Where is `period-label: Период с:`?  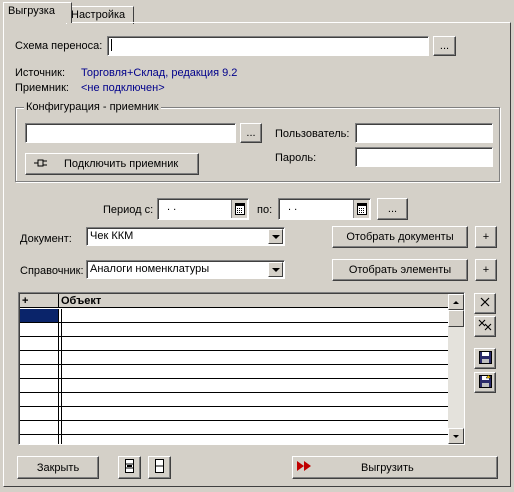 period-label: Период с: is located at coordinates (128, 210).